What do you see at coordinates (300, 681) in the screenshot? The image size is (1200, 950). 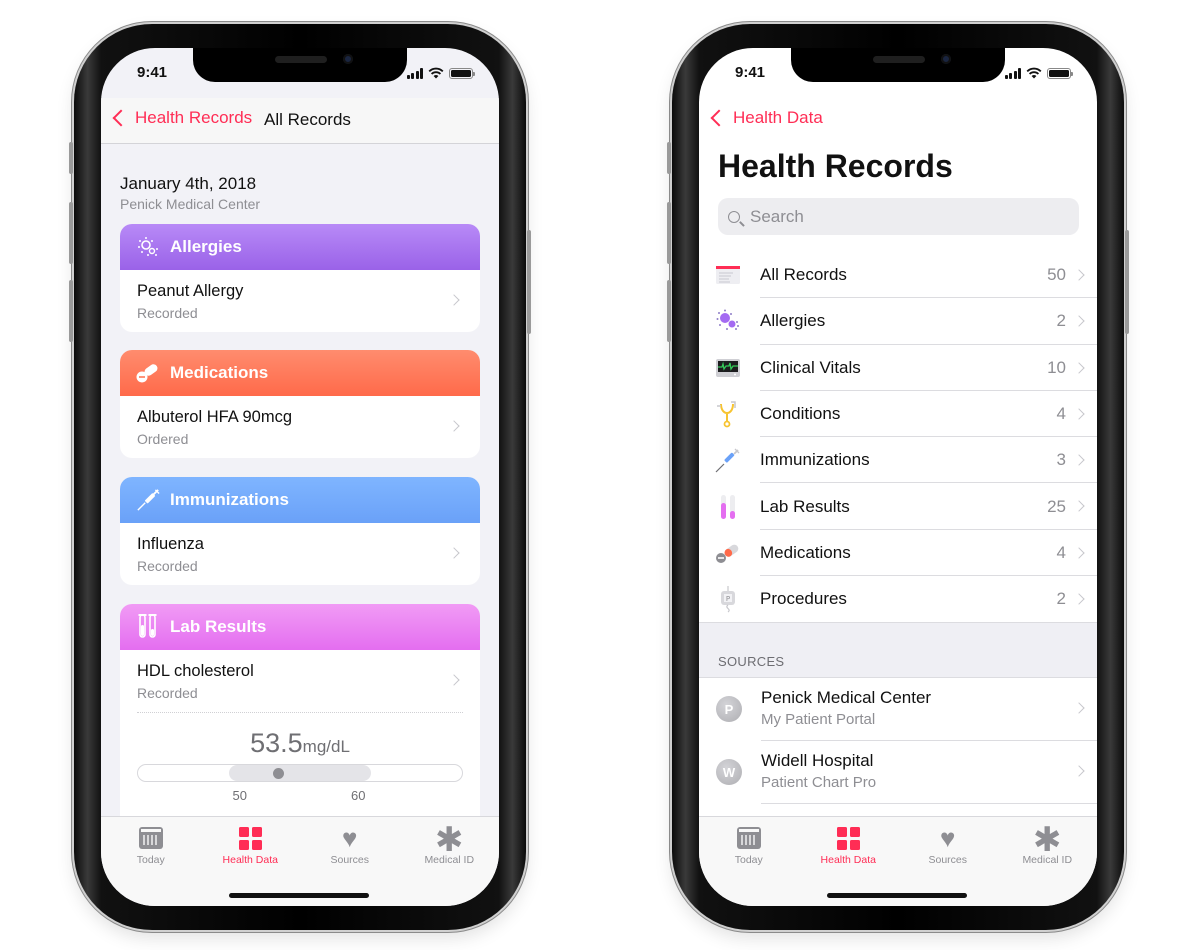 I see `record-row: HDL cholesterol Recorded` at bounding box center [300, 681].